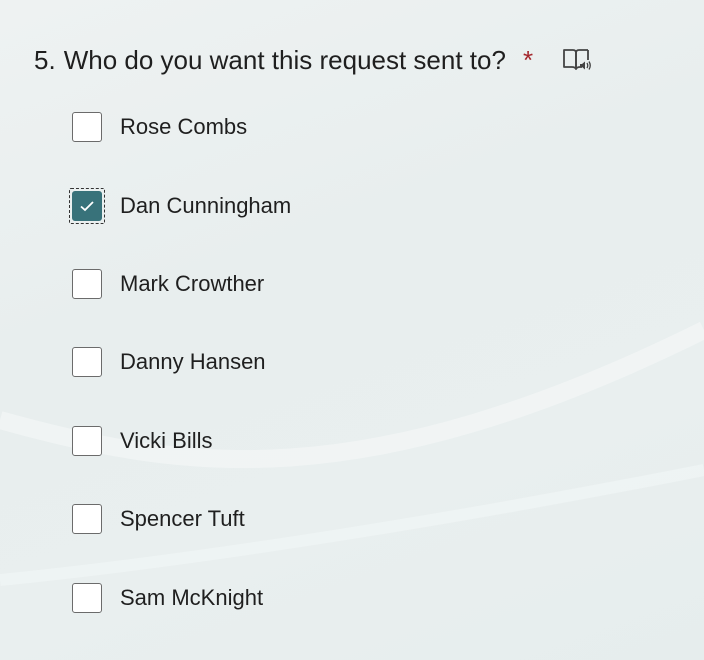 The width and height of the screenshot is (704, 660). I want to click on question-number: 5., so click(45, 60).